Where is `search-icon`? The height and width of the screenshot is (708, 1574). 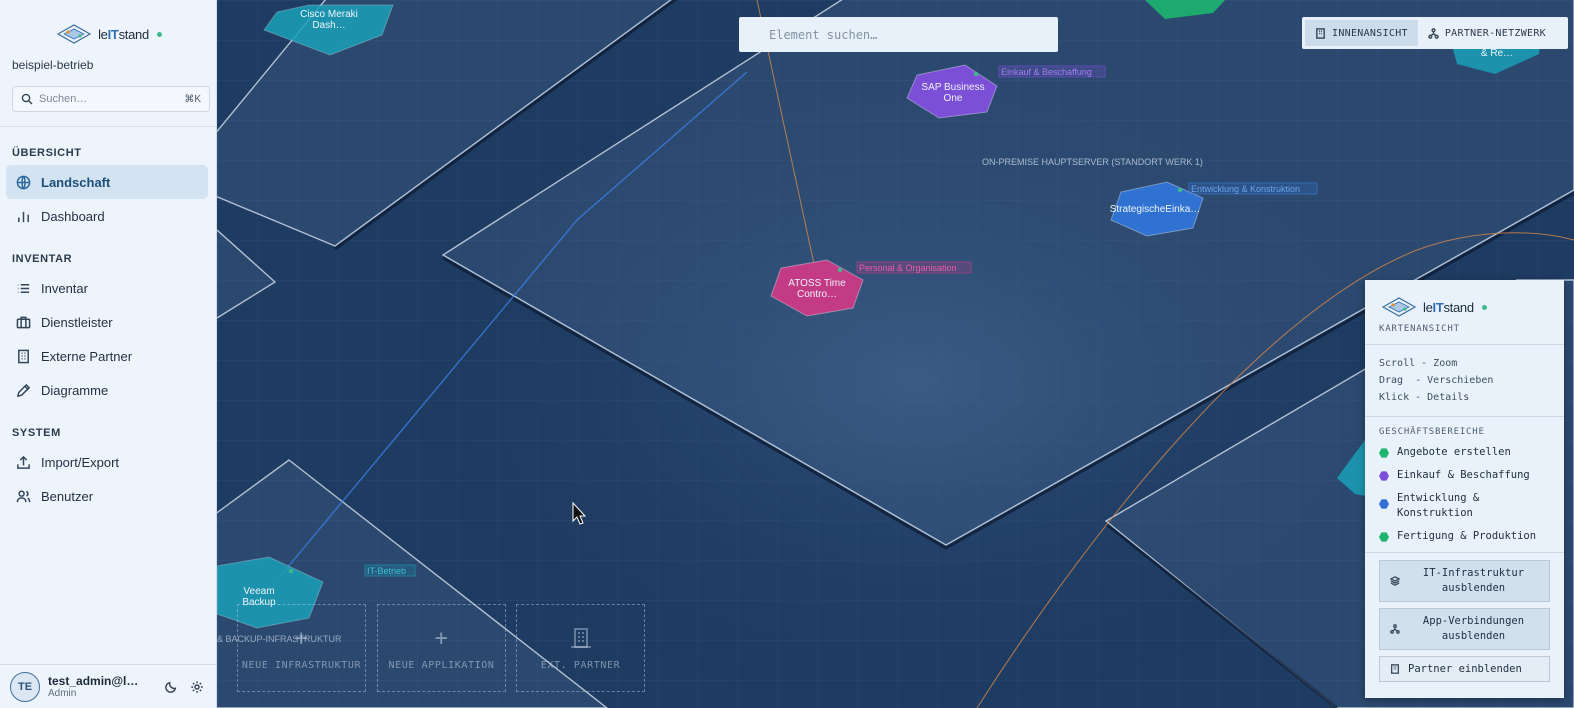 search-icon is located at coordinates (27, 99).